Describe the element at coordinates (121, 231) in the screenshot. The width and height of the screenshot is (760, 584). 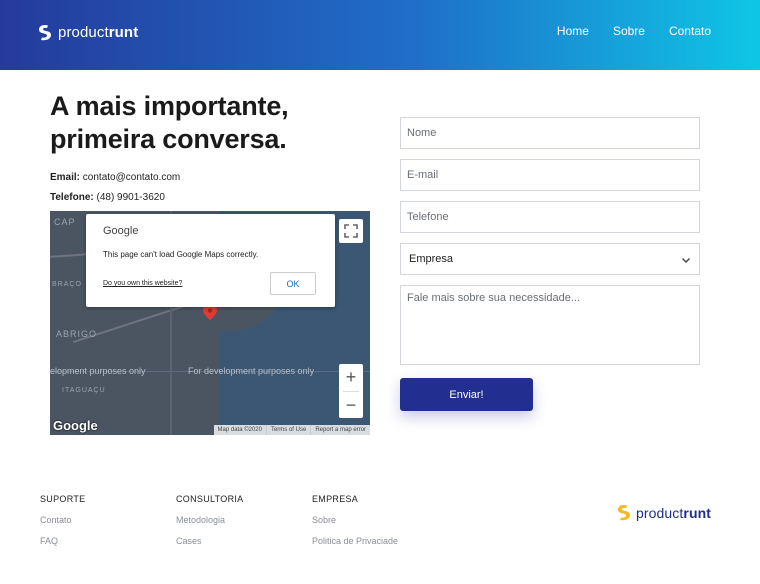
I see `dialog-title: Google` at that location.